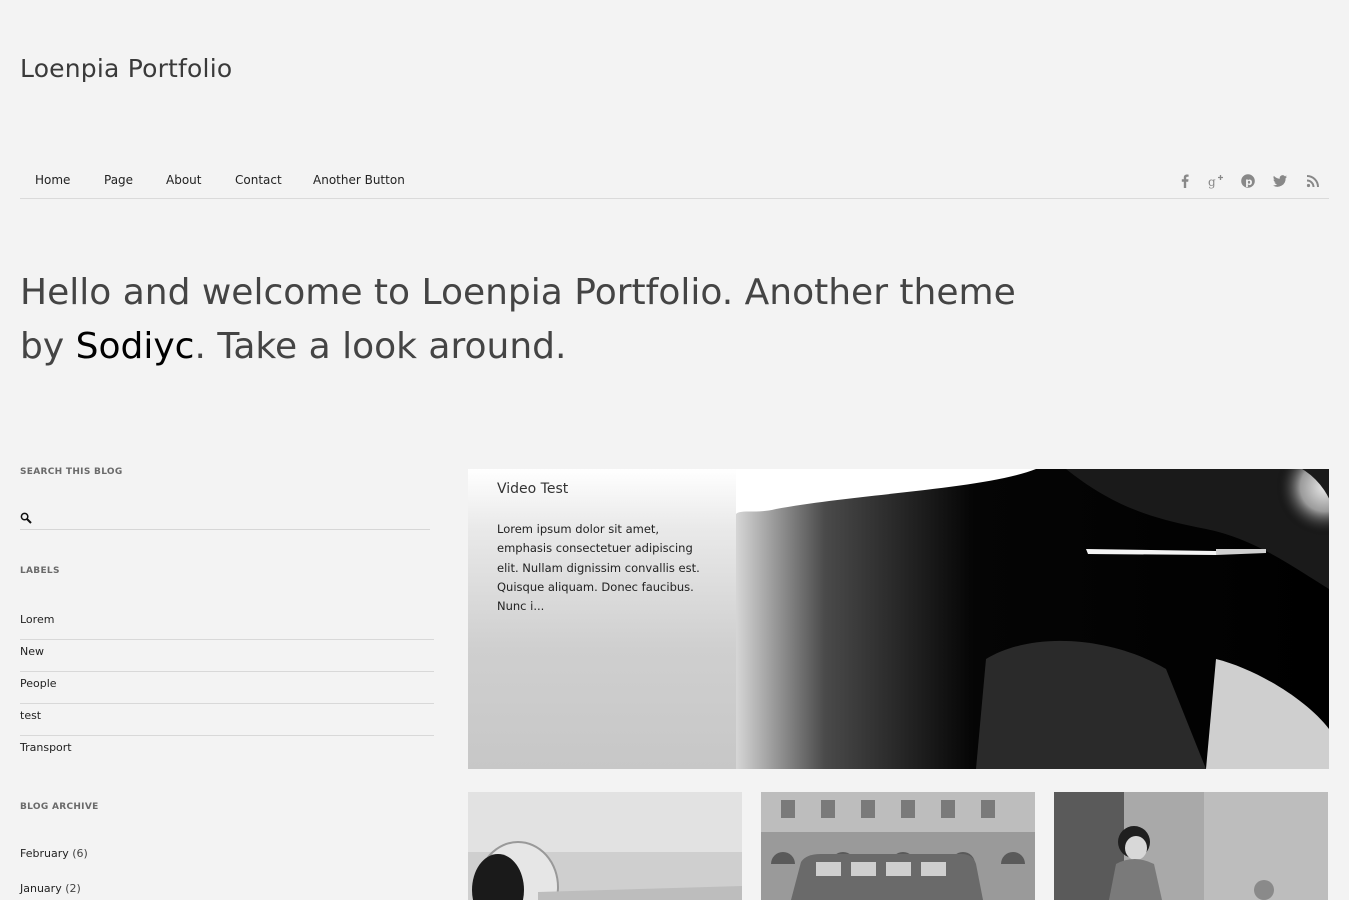 Image resolution: width=1349 pixels, height=900 pixels. I want to click on search-widget-title: SEARCH THIS BLOG, so click(71, 472).